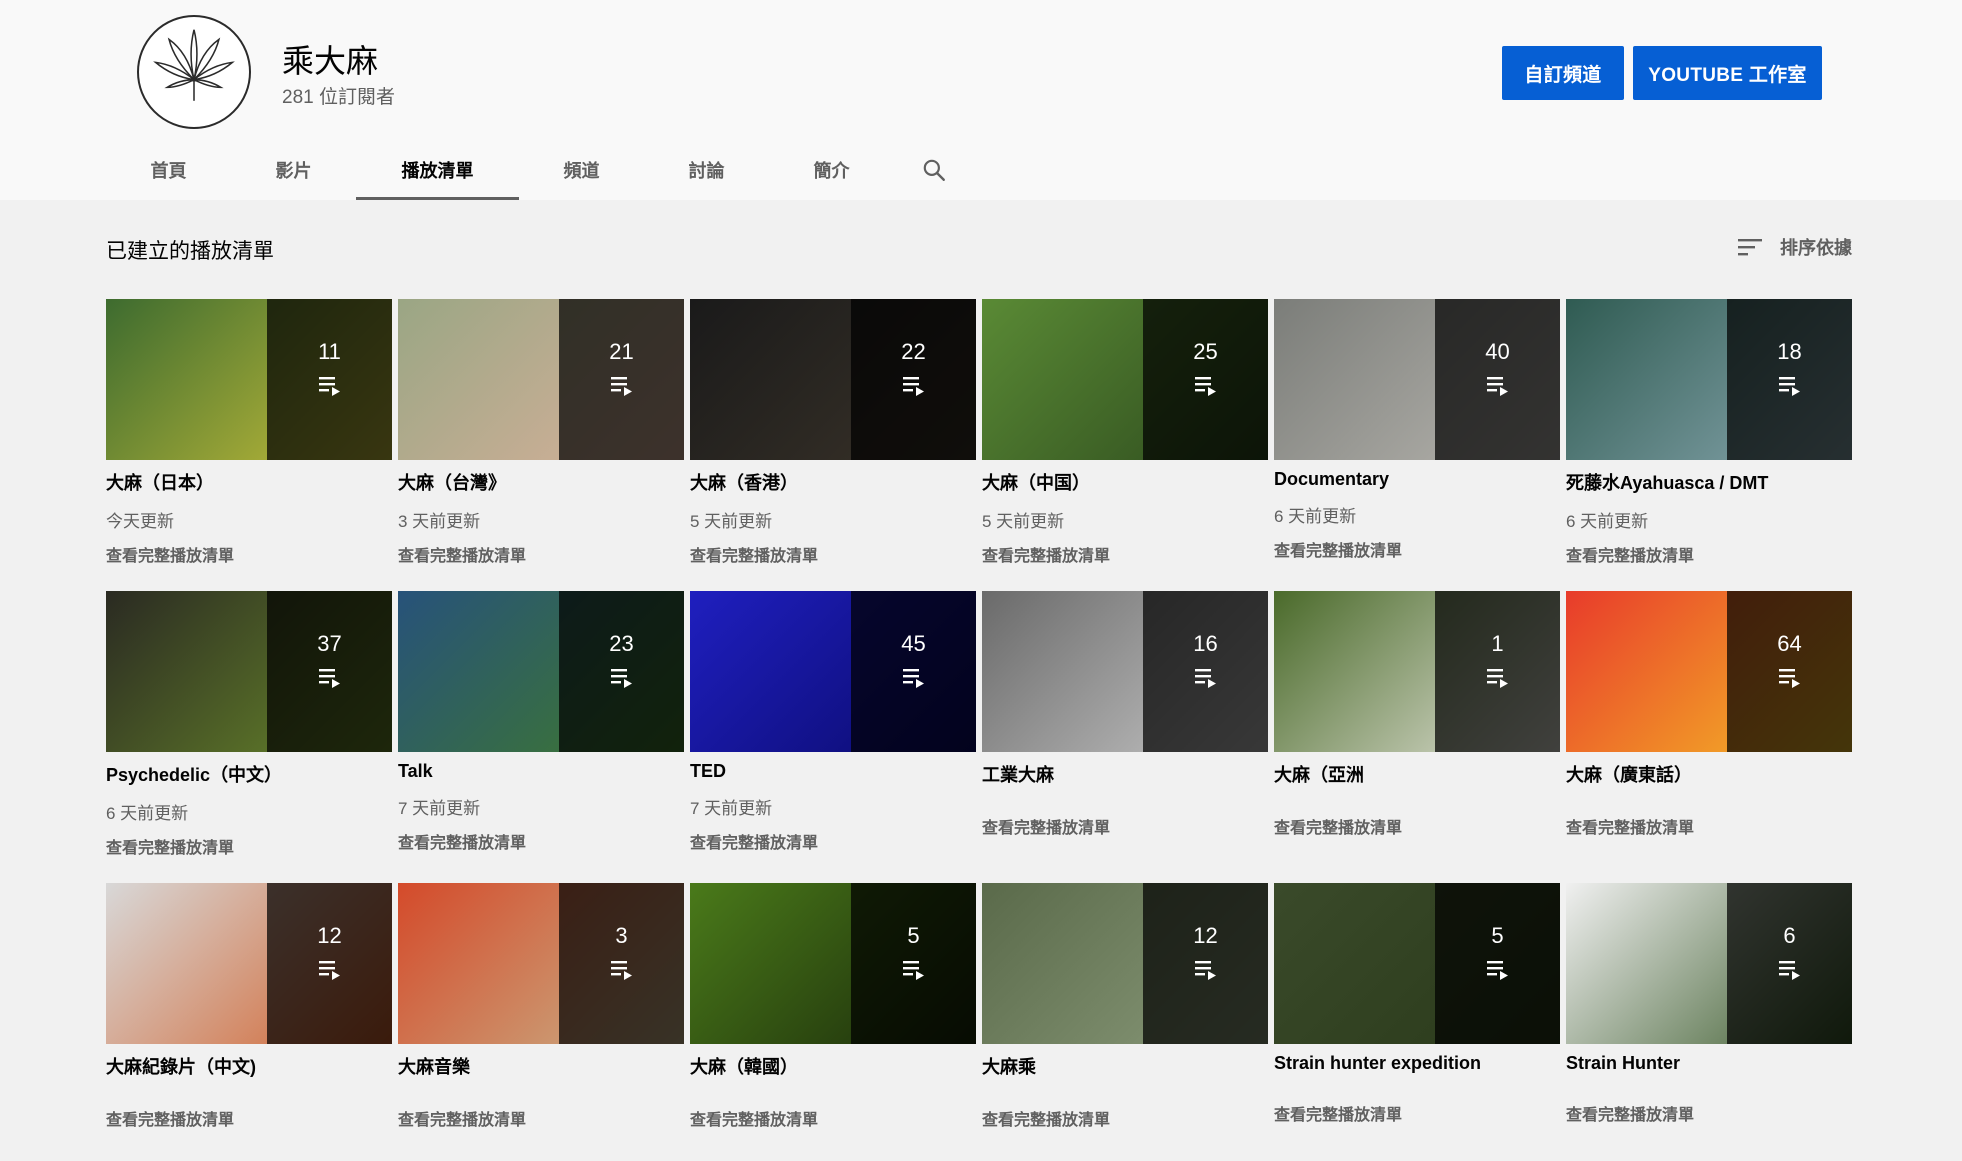 Image resolution: width=1962 pixels, height=1161 pixels. Describe the element at coordinates (249, 671) in the screenshot. I see `playlist-thumbnail: 37` at that location.